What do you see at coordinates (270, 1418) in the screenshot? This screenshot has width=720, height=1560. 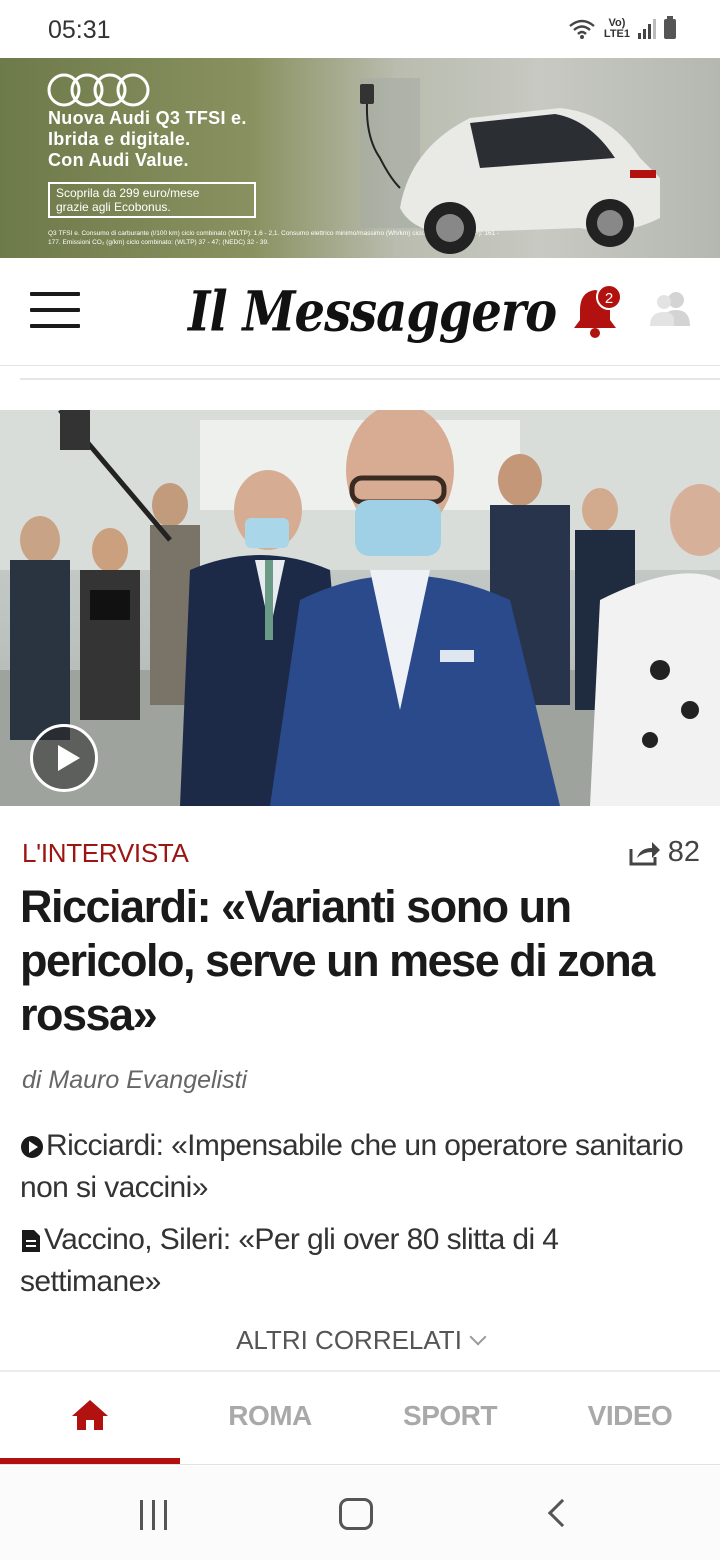 I see `tab-roma: ROMA` at bounding box center [270, 1418].